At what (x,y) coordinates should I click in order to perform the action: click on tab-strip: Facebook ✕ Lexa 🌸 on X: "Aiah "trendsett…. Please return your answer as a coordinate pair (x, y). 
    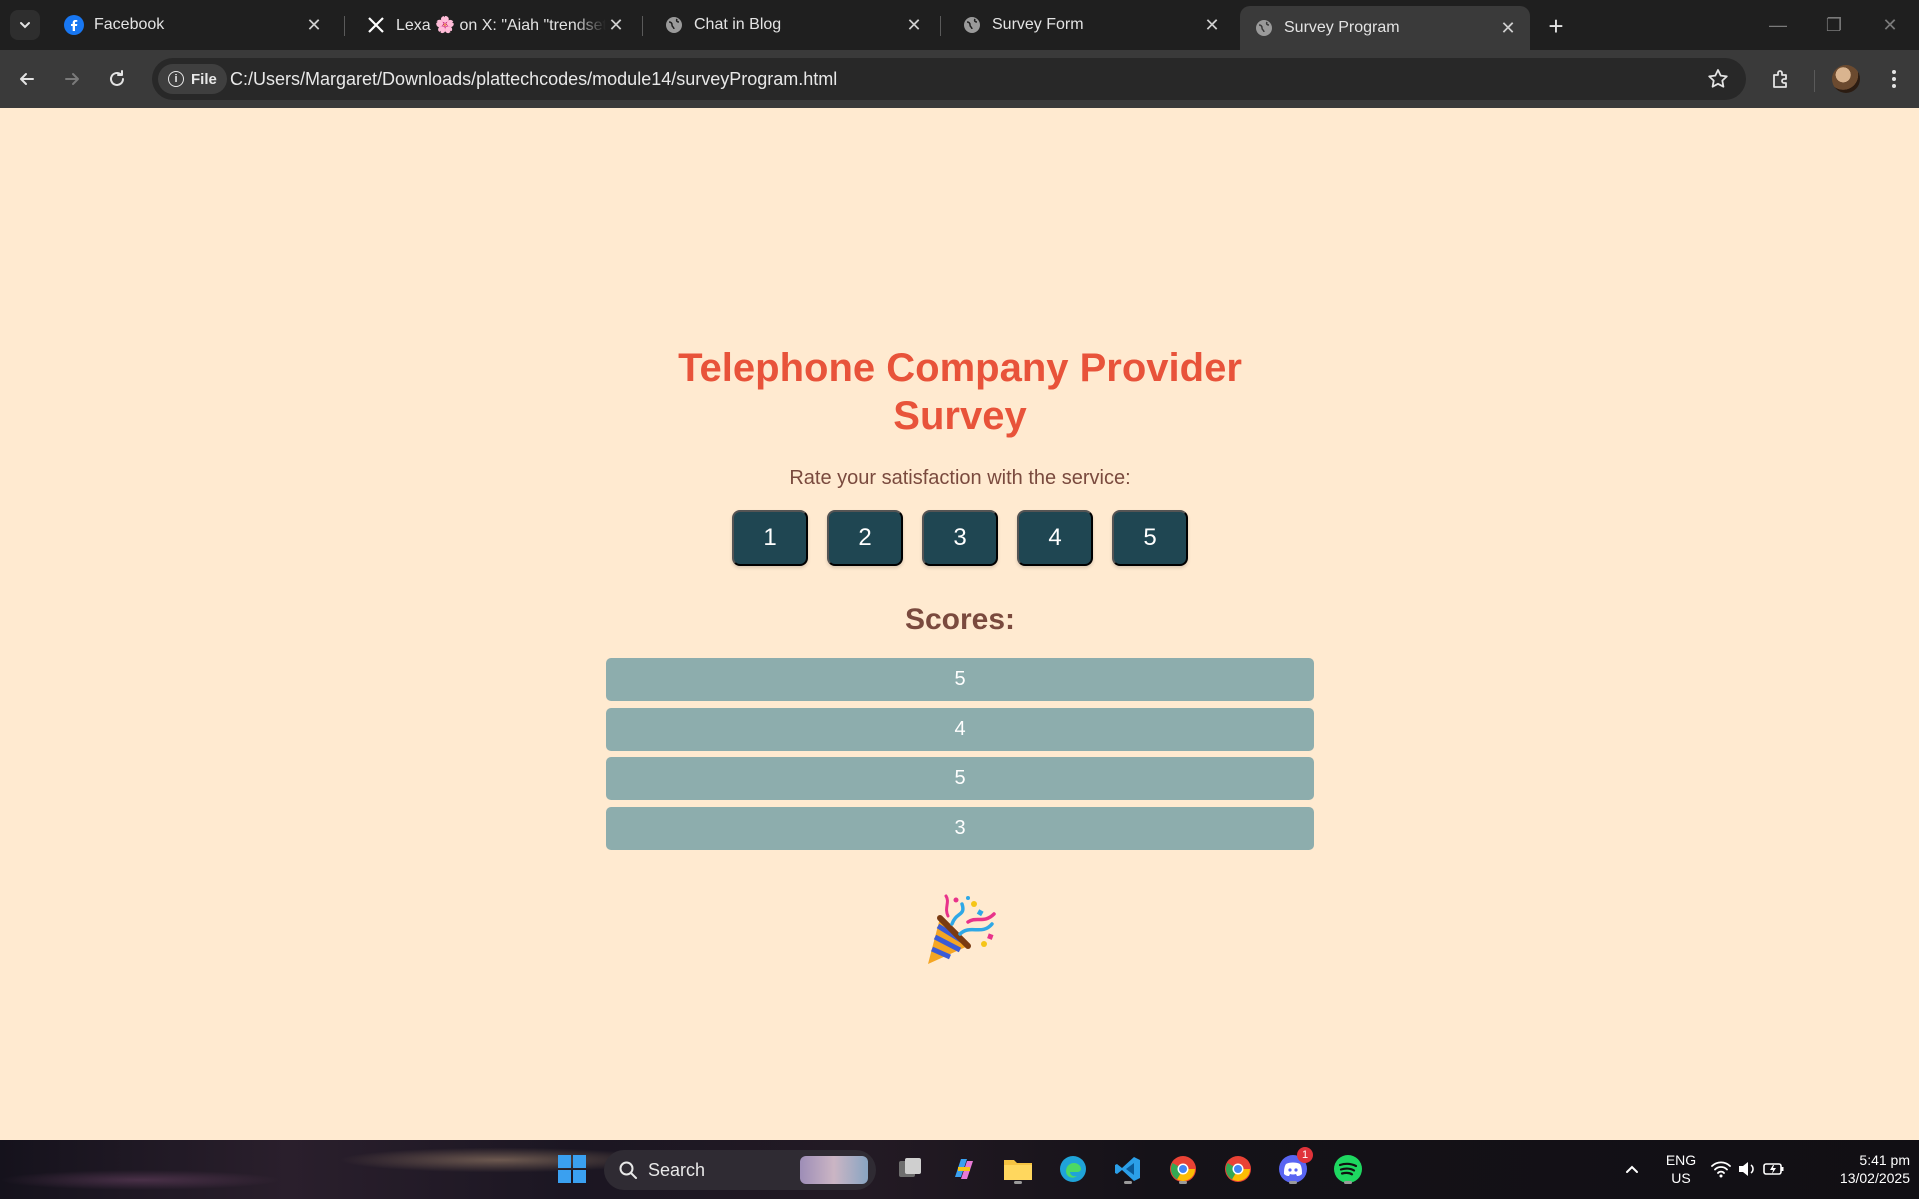
    Looking at the image, I should click on (959, 25).